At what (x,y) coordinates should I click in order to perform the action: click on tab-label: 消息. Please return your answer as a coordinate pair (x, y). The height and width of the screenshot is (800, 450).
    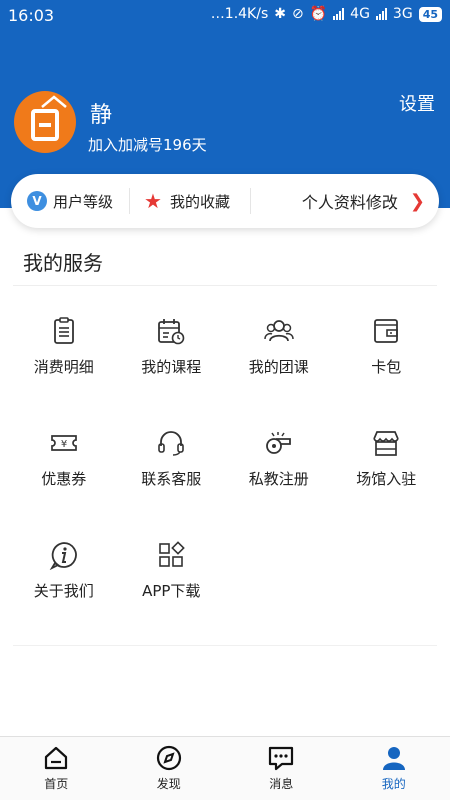
    Looking at the image, I should click on (281, 784).